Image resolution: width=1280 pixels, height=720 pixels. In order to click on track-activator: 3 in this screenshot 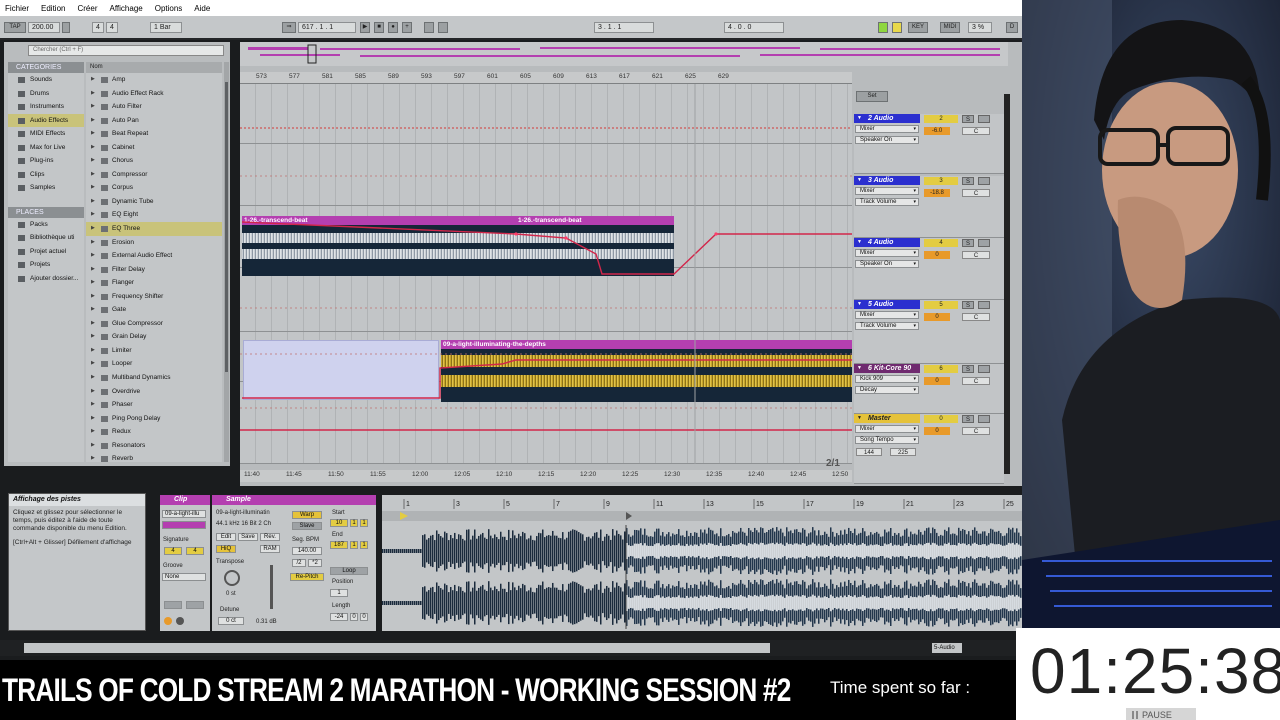, I will do `click(941, 181)`.